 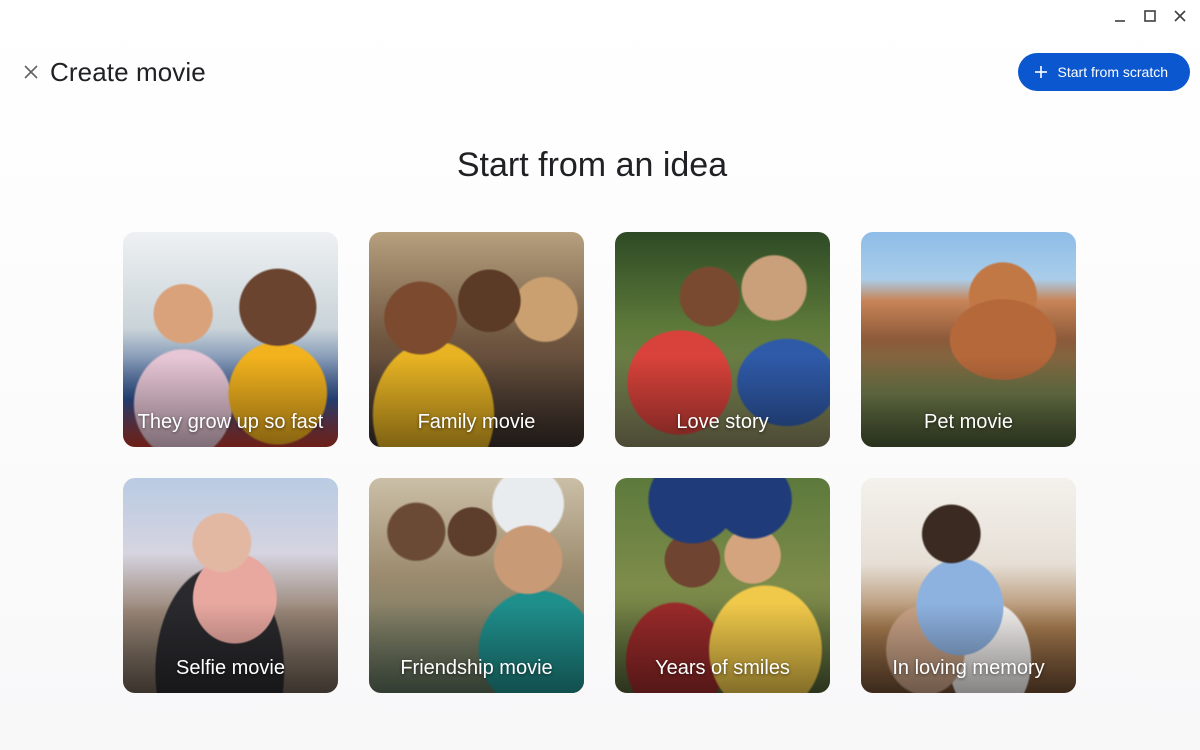 I want to click on idea-card-love-story: Love story, so click(x=722, y=339).